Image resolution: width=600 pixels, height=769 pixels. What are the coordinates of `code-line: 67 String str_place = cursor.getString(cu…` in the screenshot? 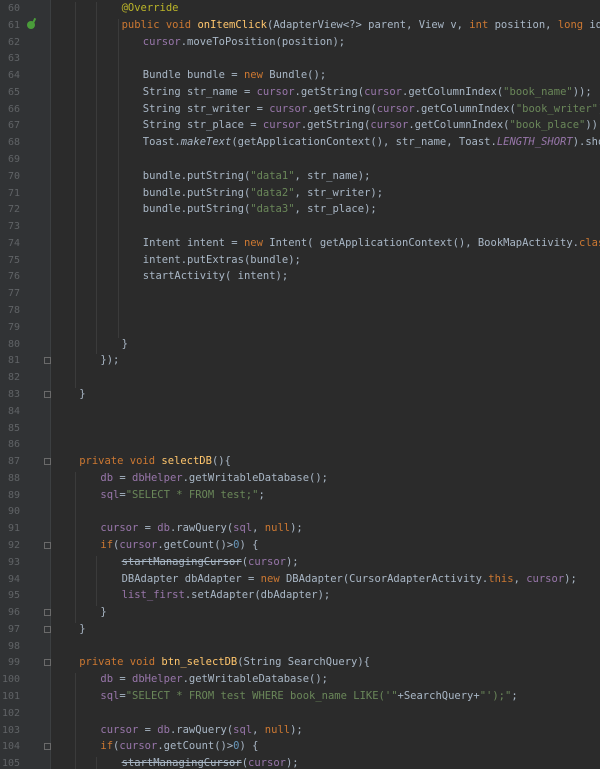 It's located at (300, 125).